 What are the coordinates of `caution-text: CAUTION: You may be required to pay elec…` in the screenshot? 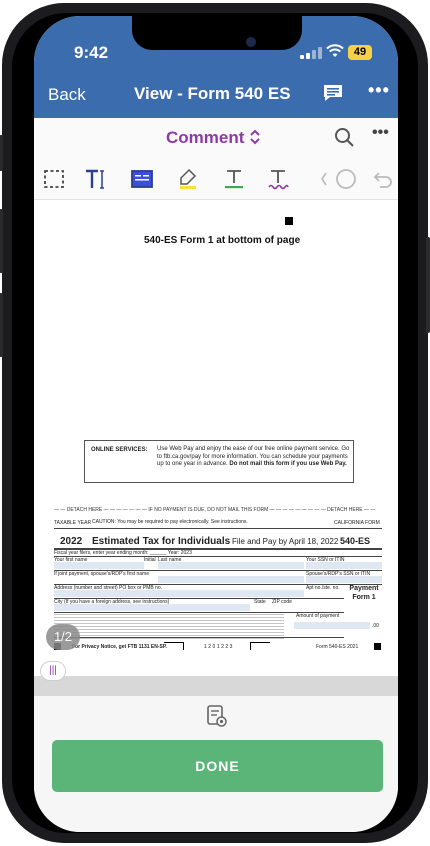 It's located at (170, 522).